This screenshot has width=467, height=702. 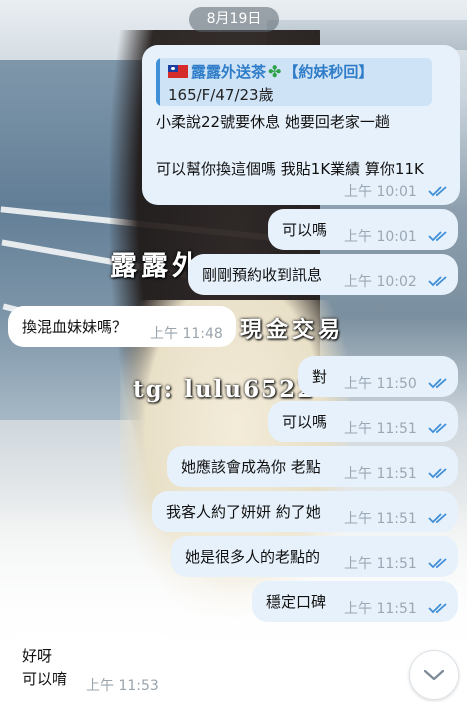 I want to click on message-text: 她是很多人的老點的, so click(x=253, y=557).